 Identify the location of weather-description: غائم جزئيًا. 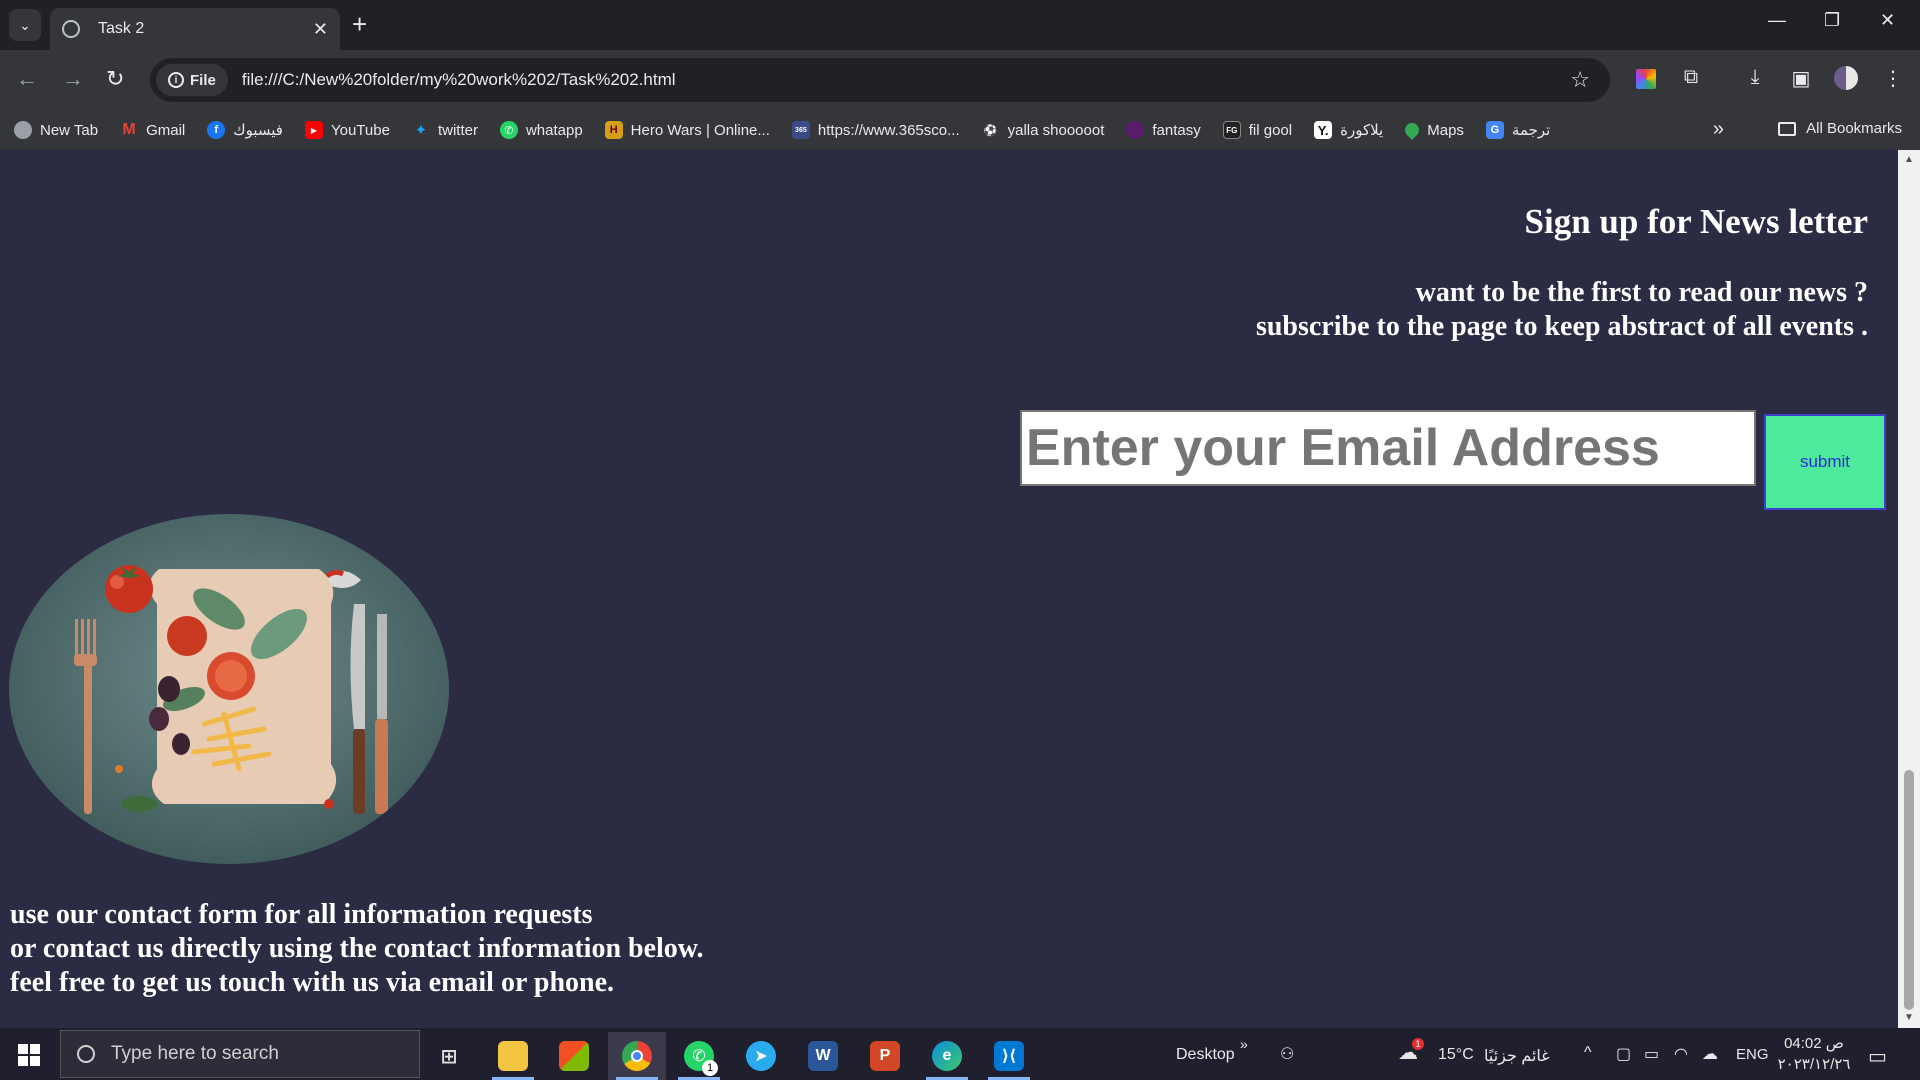
(1517, 1056).